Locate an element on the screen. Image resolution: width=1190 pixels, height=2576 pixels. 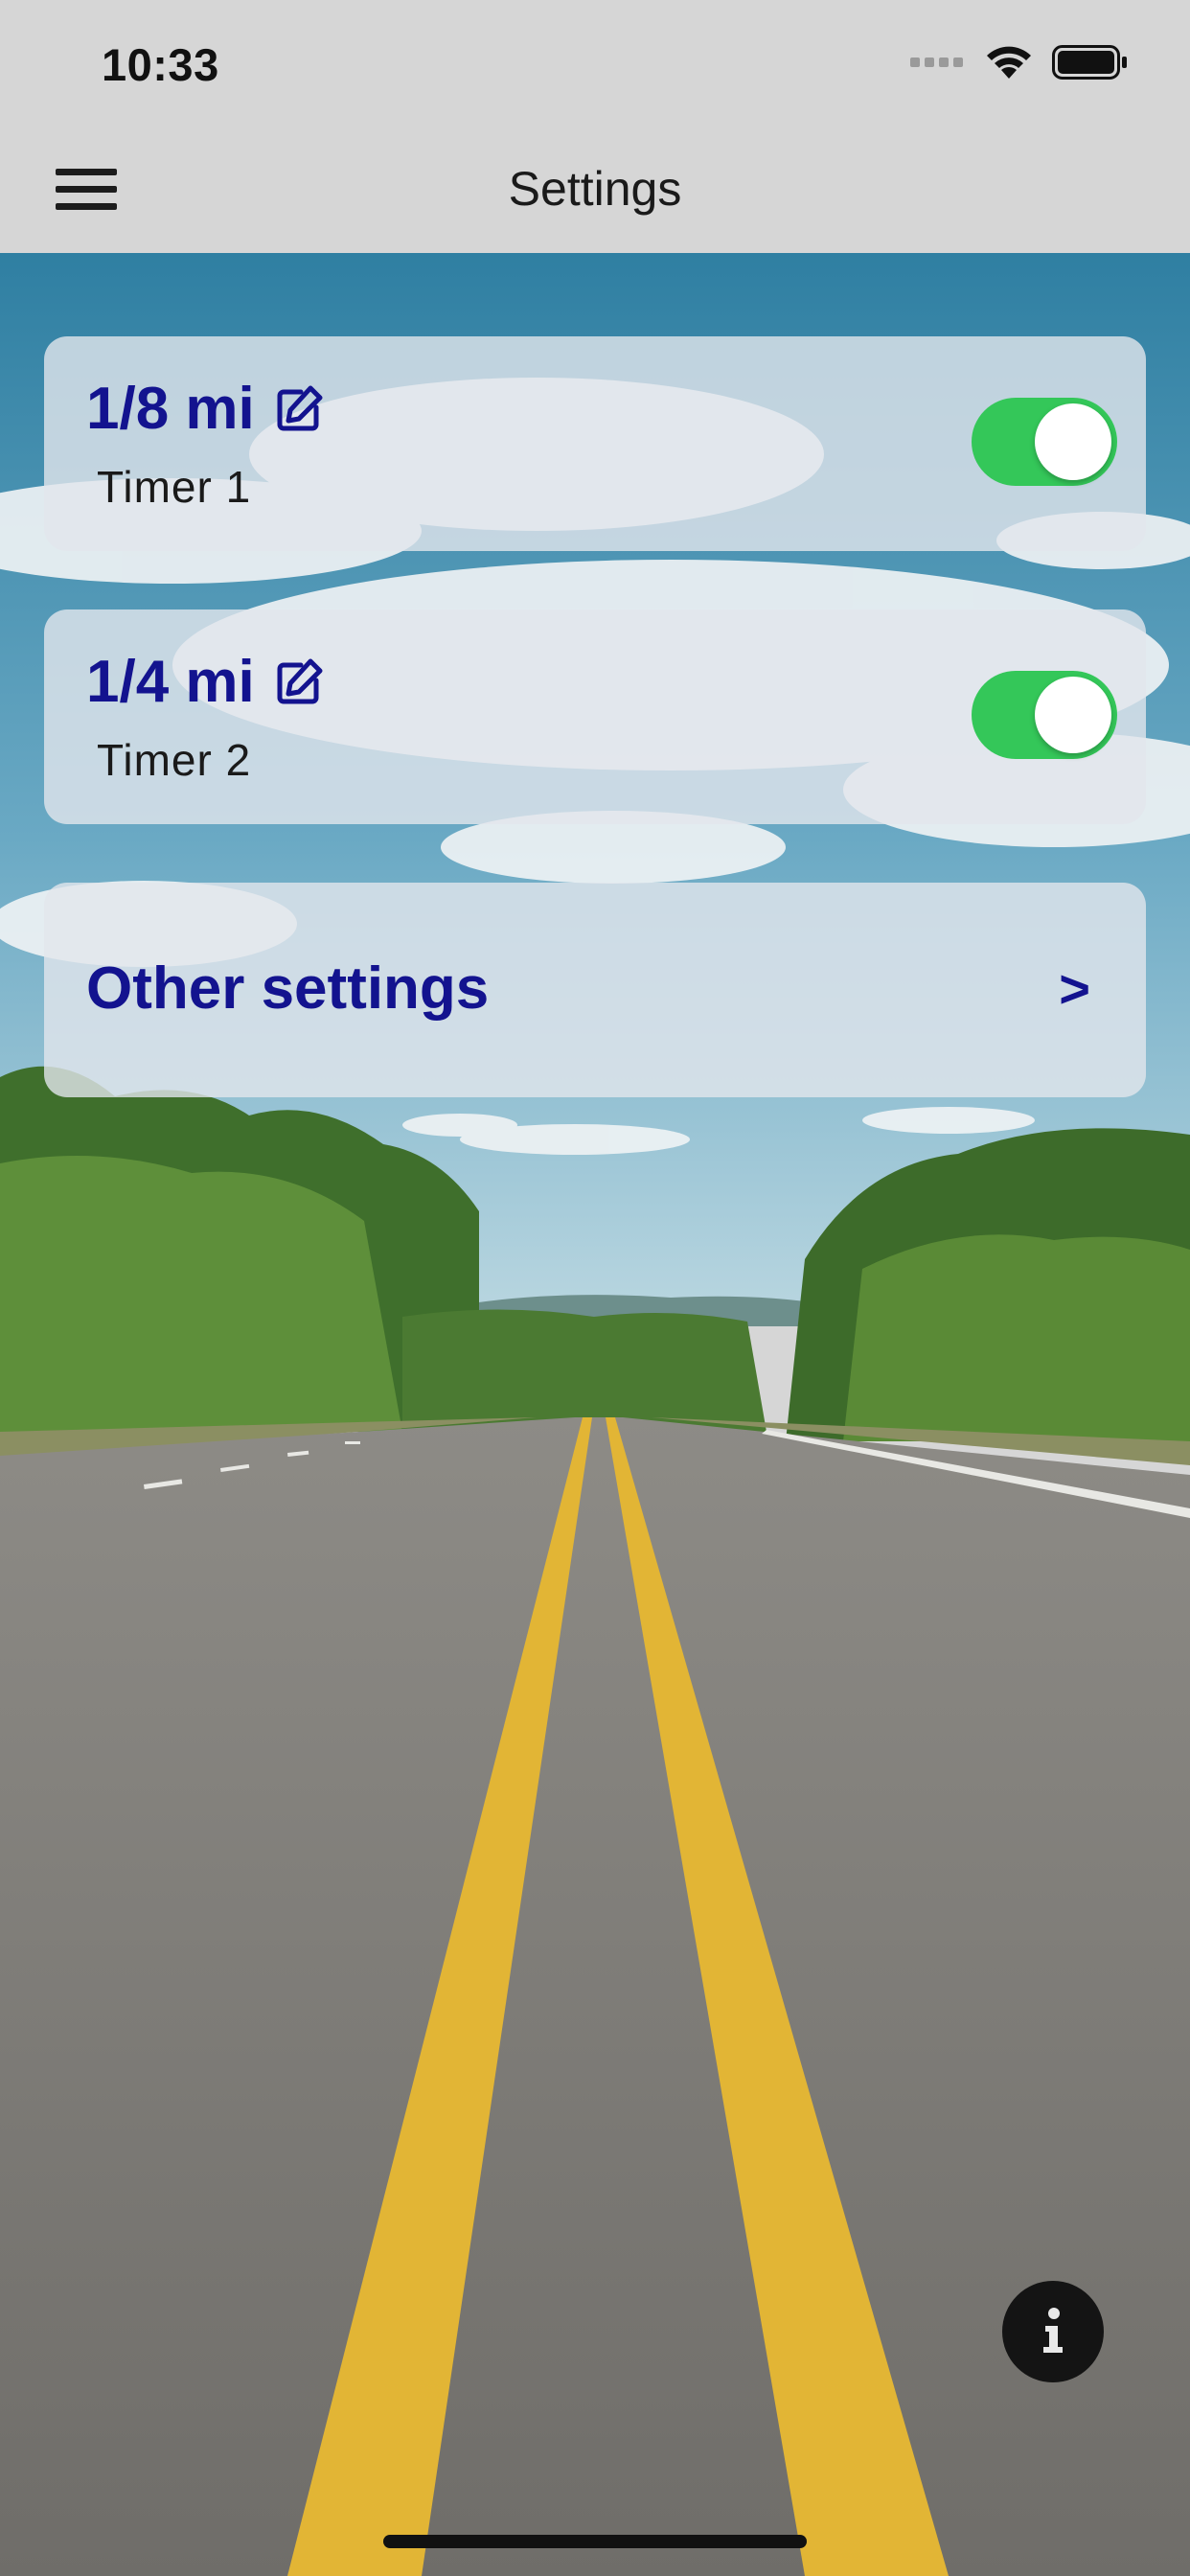
chevron-right-icon: > is located at coordinates (1074, 989).